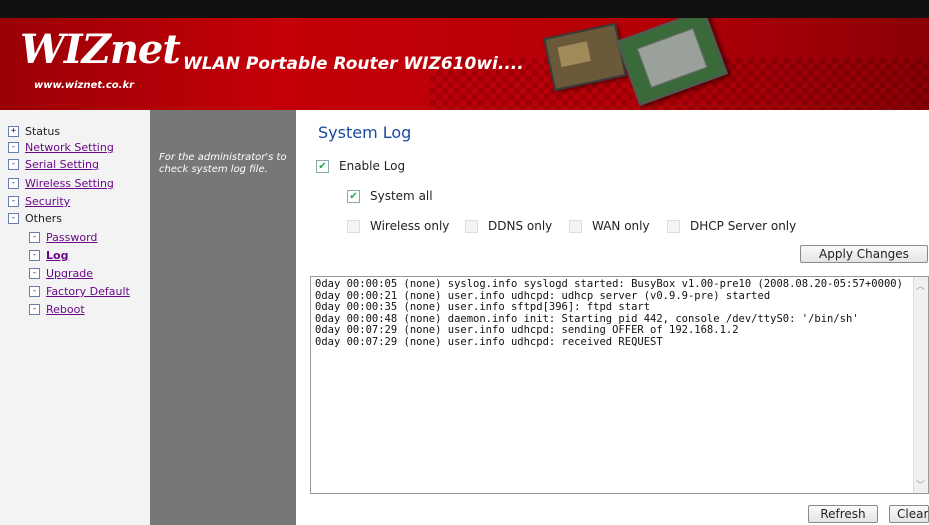 The image size is (929, 525). Describe the element at coordinates (88, 291) in the screenshot. I see `sidebar-item-label: Factory Default` at that location.